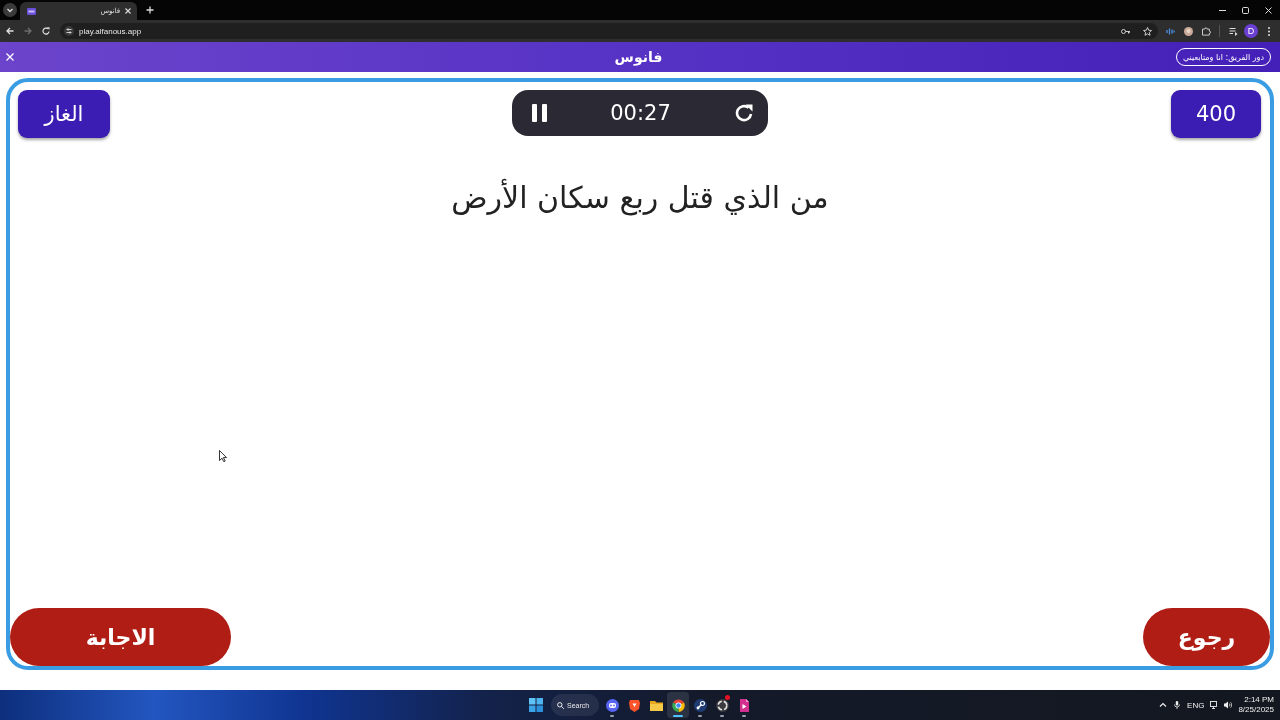 Image resolution: width=1280 pixels, height=720 pixels. I want to click on minimize-icon, so click(1222, 10).